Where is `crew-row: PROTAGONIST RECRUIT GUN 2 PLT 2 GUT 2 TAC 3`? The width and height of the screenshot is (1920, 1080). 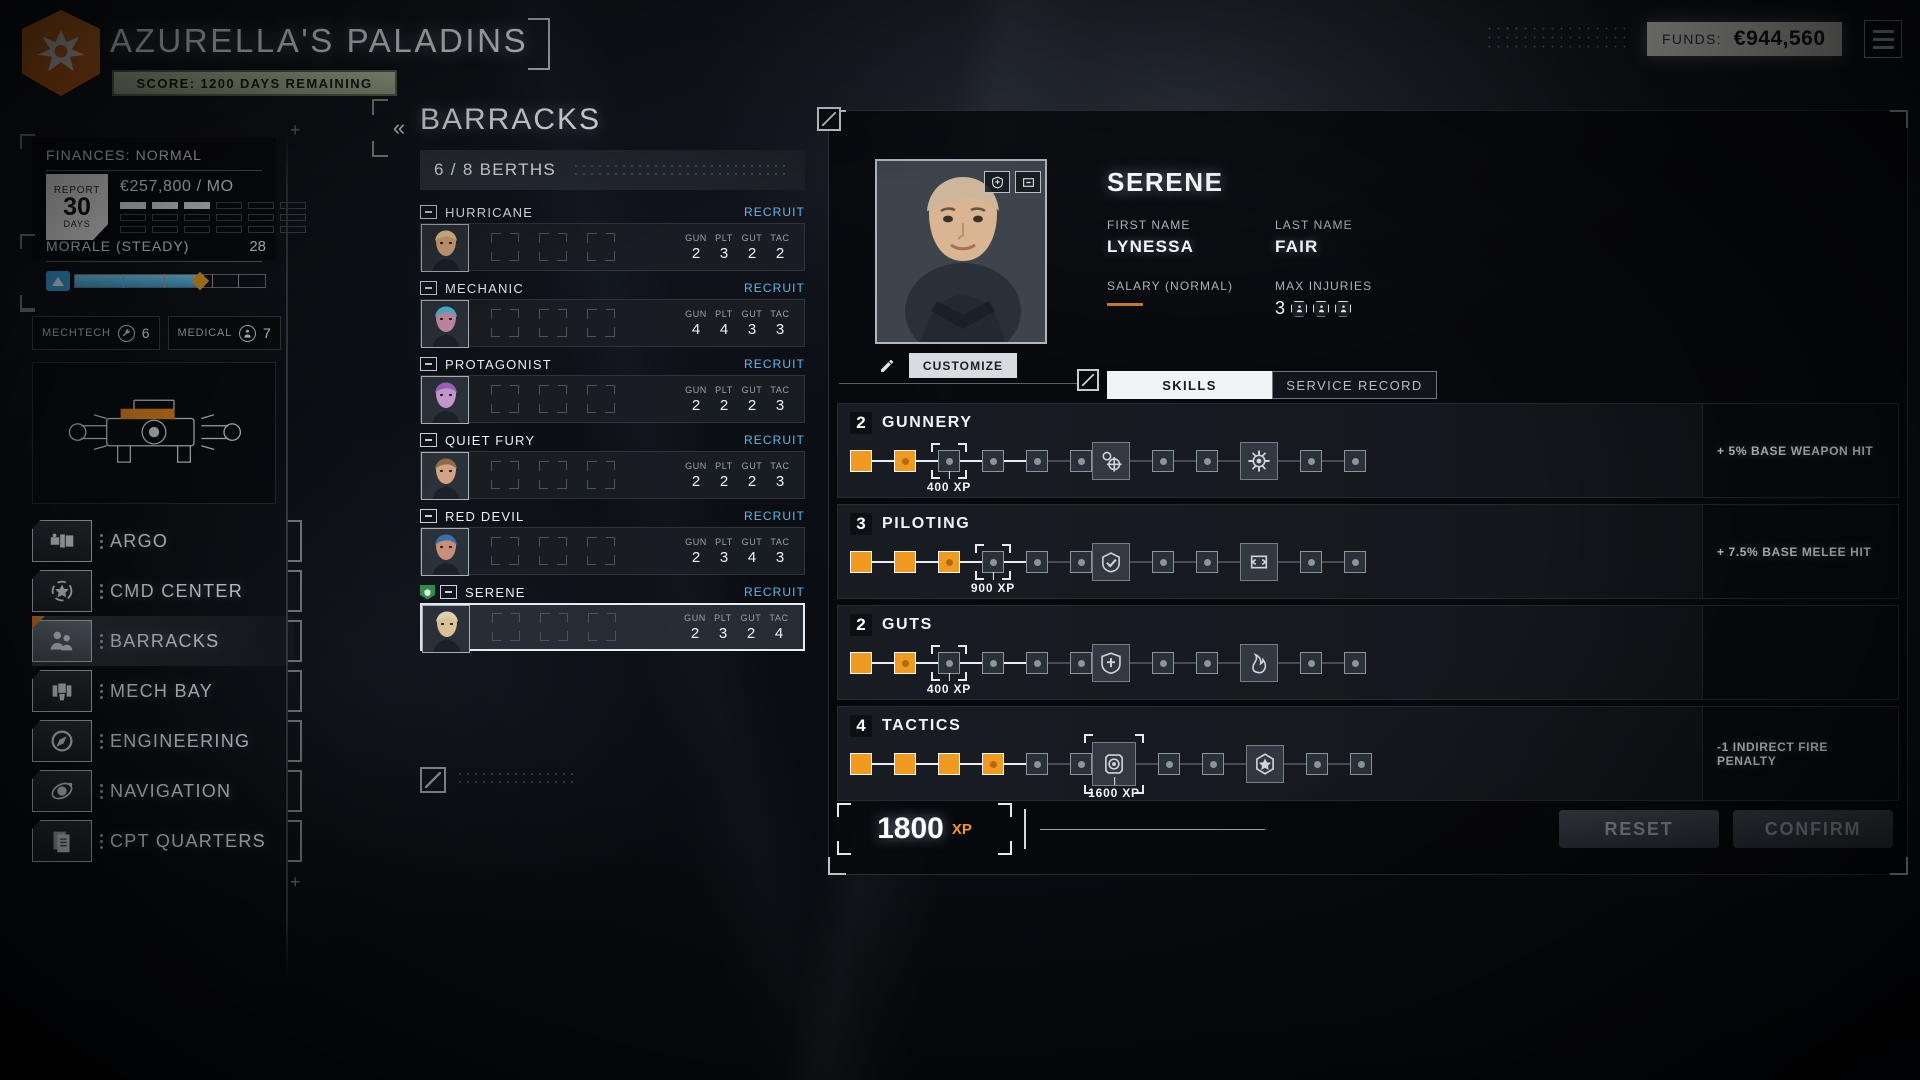
crew-row: PROTAGONIST RECRUIT GUN 2 PLT 2 GUT 2 TAC 3 is located at coordinates (612, 388).